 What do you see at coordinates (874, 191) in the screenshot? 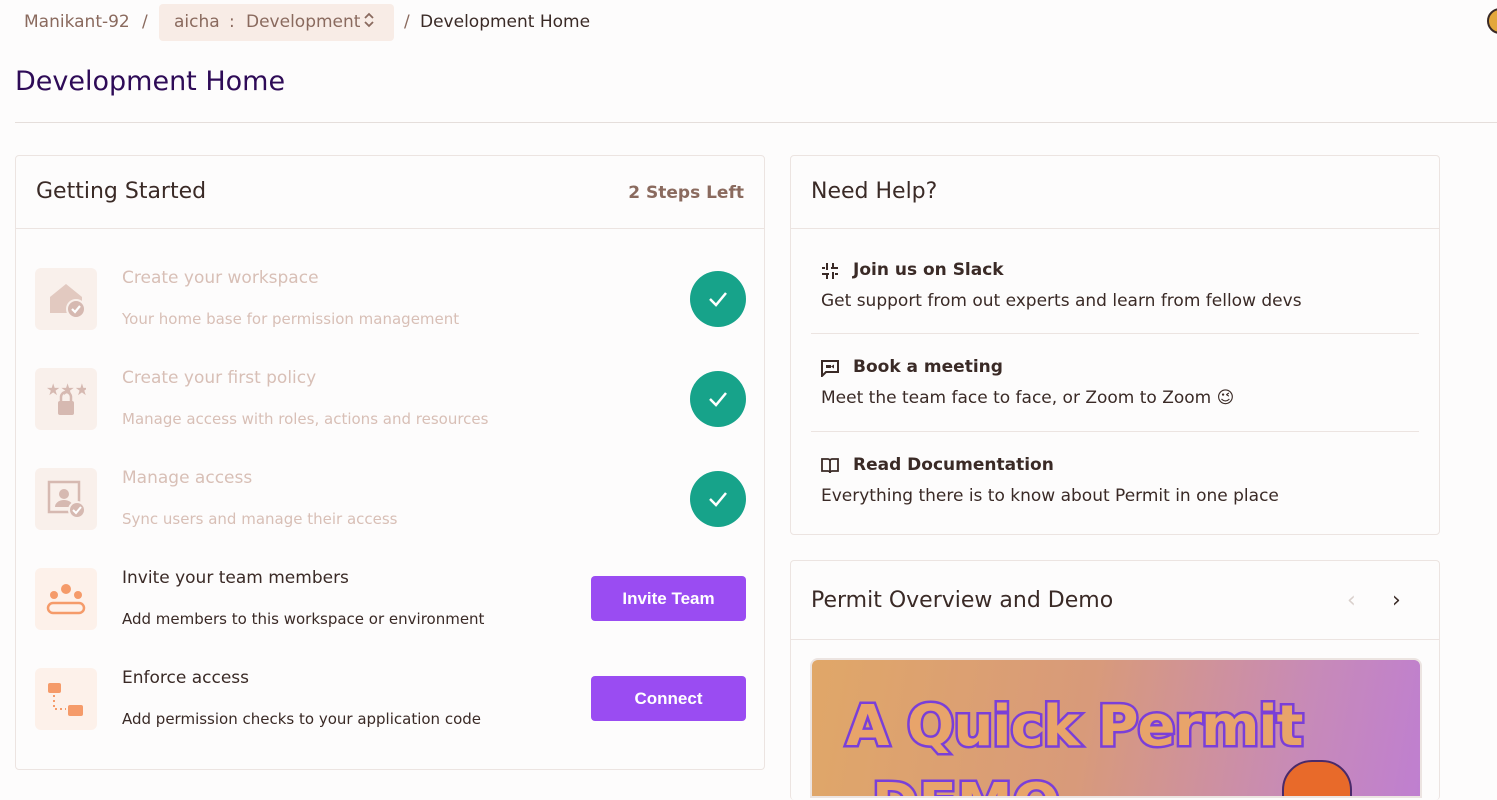
I see `need-help-title: Need Help?` at bounding box center [874, 191].